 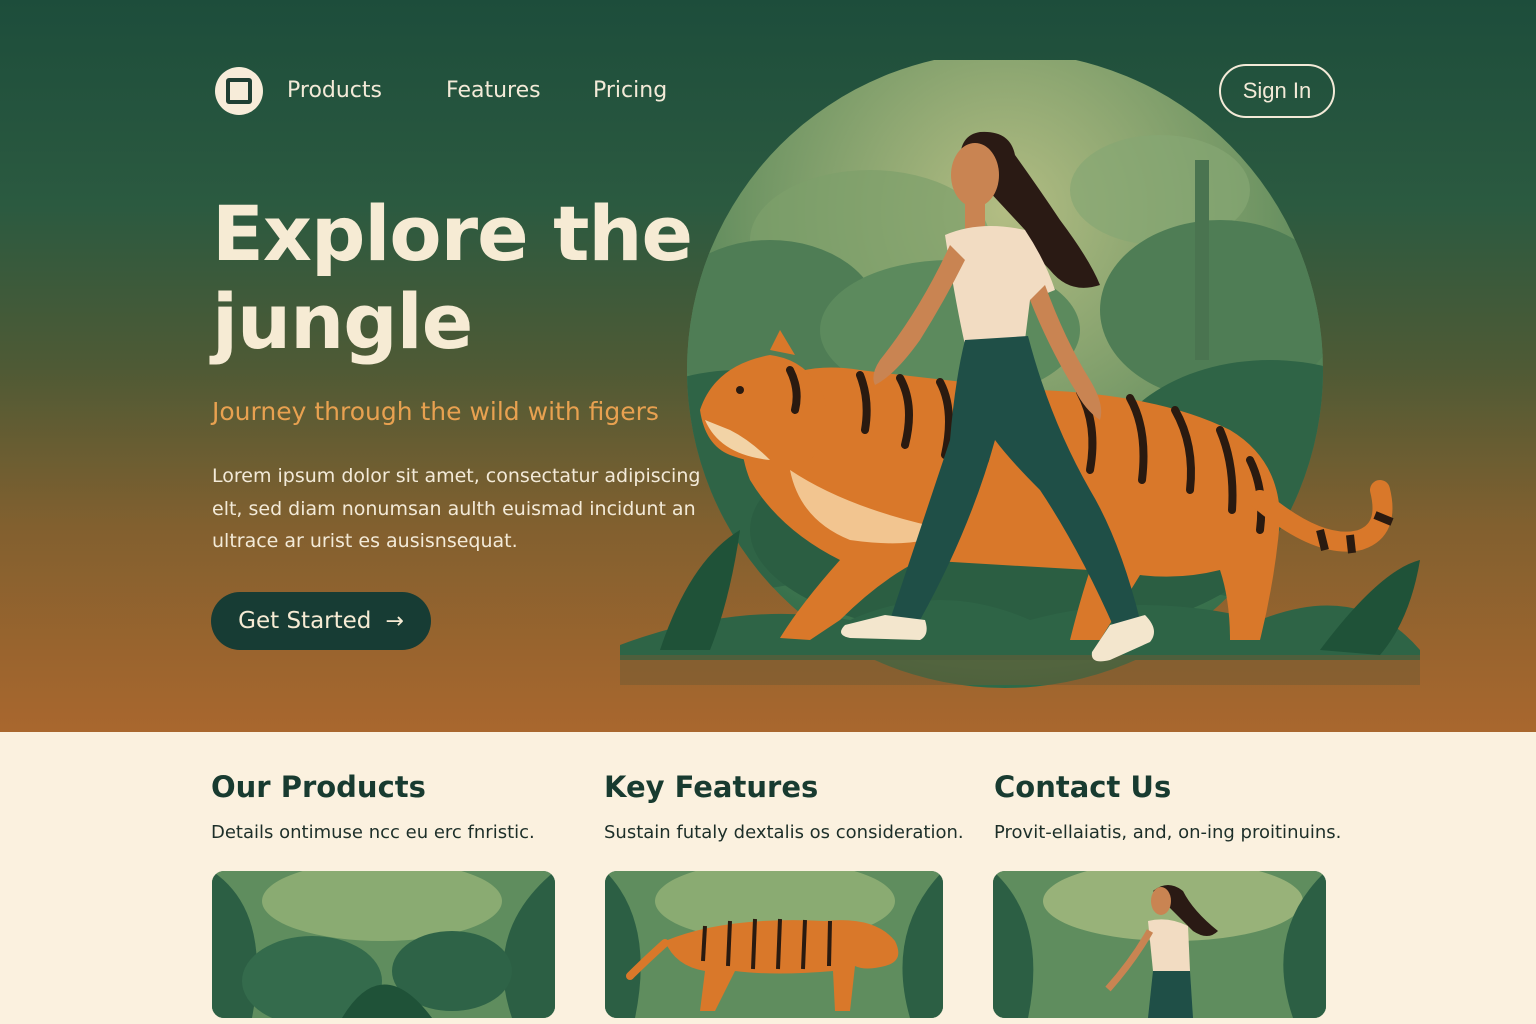 What do you see at coordinates (1083, 787) in the screenshot?
I see `section-title-contact: Contact Us` at bounding box center [1083, 787].